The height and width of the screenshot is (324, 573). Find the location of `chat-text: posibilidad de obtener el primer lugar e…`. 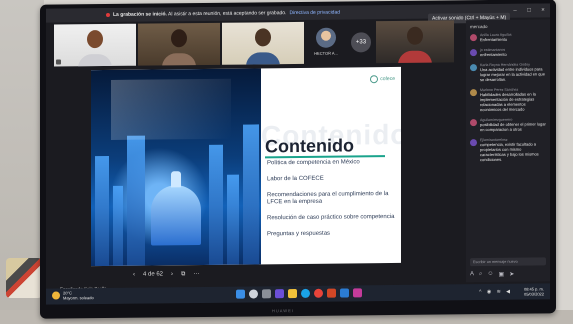

chat-text: posibilidad de obtener el primer lugar e… is located at coordinates (513, 127).